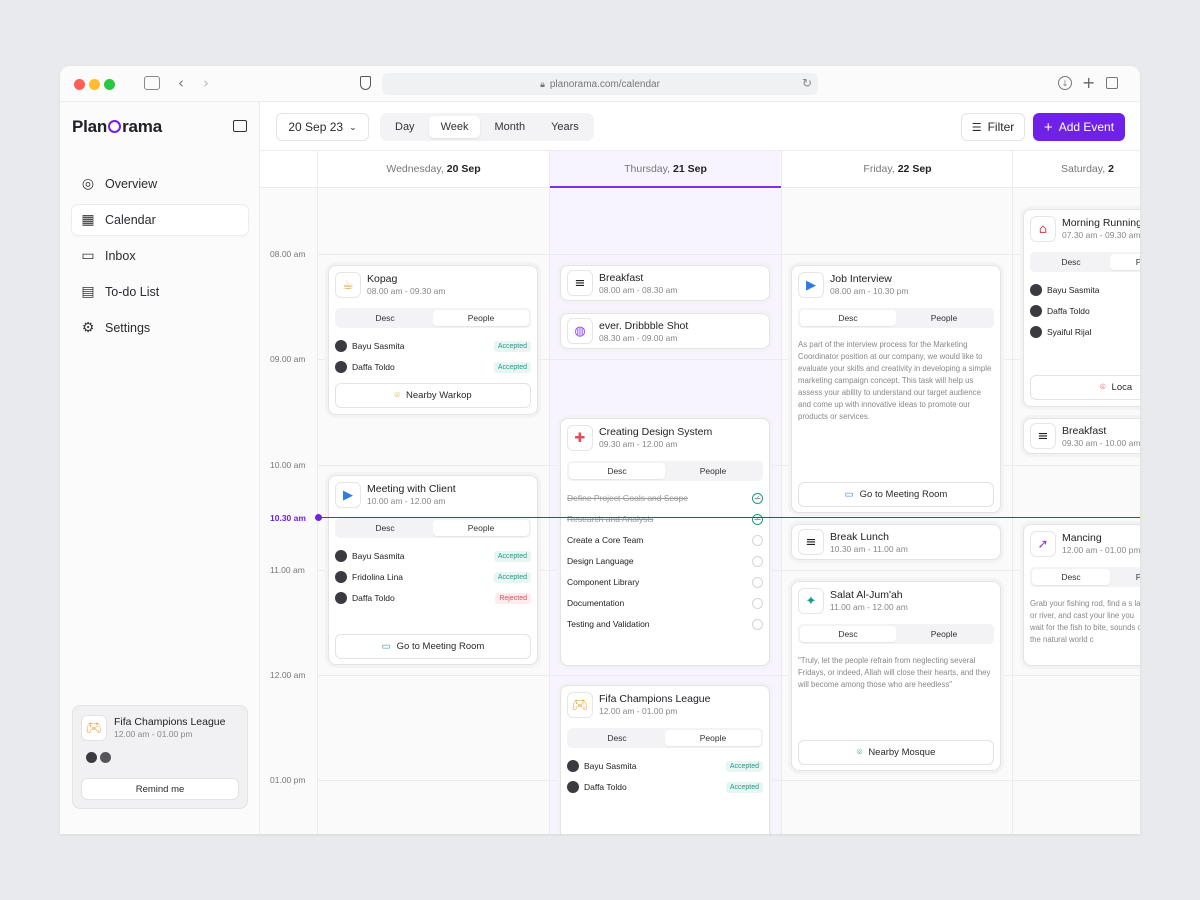 The width and height of the screenshot is (1200, 900). Describe the element at coordinates (565, 127) in the screenshot. I see `tab-years: Years` at that location.